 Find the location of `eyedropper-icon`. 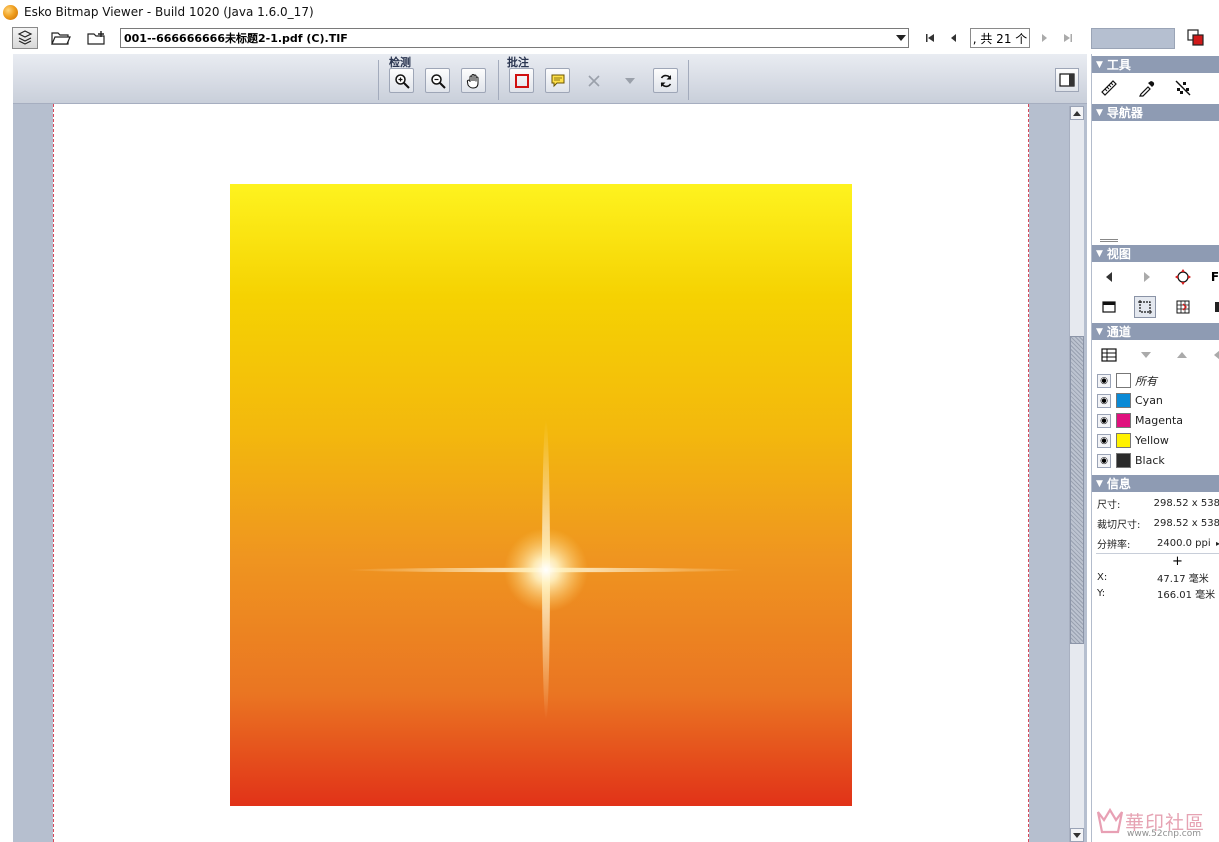

eyedropper-icon is located at coordinates (1147, 89).